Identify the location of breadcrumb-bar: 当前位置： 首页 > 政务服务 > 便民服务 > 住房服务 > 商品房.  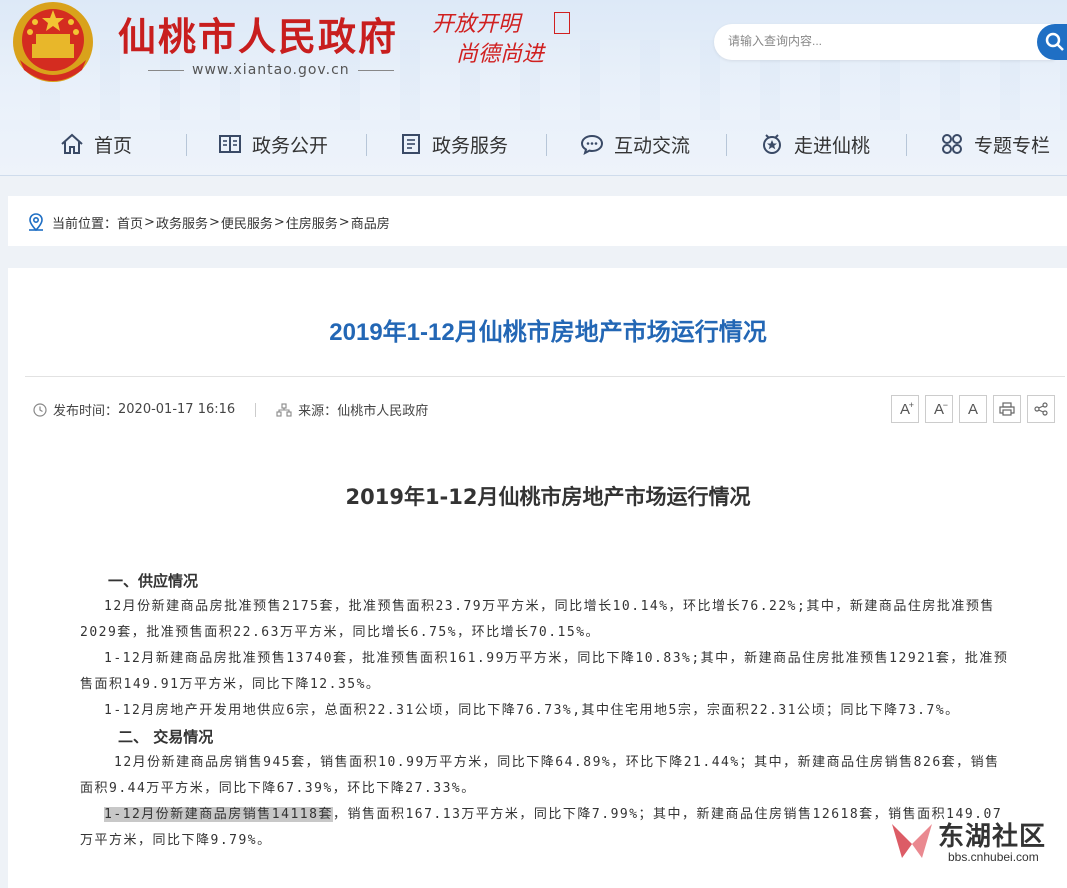
(537, 221).